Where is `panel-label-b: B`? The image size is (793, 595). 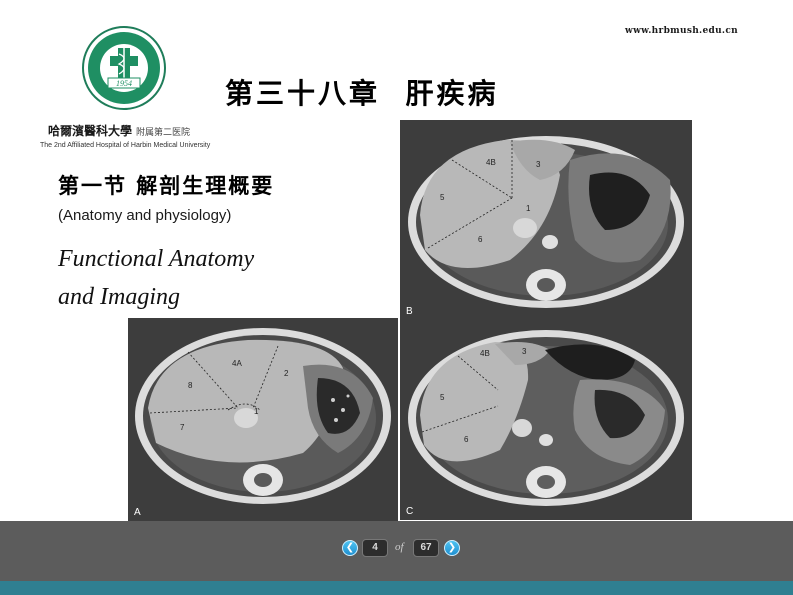 panel-label-b: B is located at coordinates (409, 311).